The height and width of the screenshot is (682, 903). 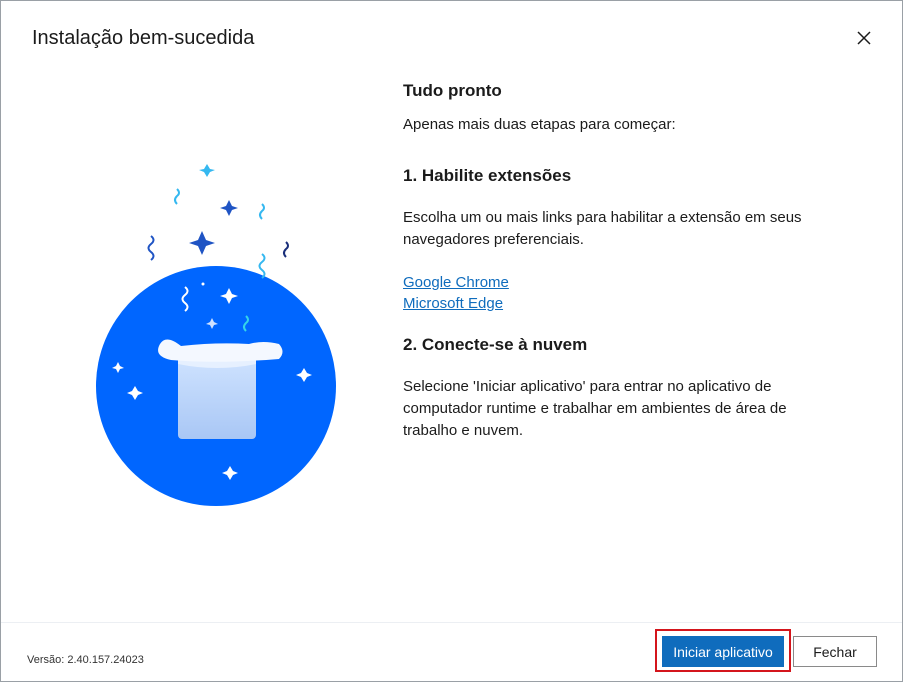 I want to click on microsoft-edge-link: Microsoft Edge, so click(x=453, y=303).